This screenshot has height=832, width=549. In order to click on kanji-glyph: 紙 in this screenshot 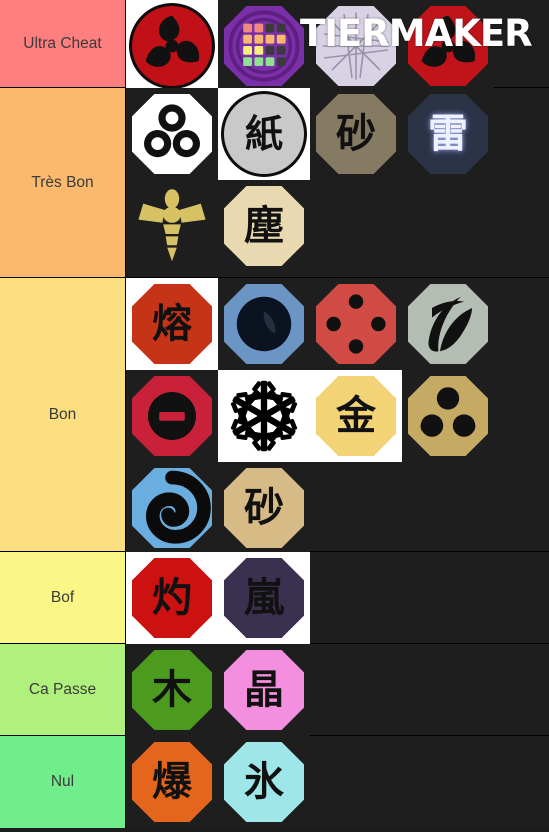, I will do `click(263, 134)`.